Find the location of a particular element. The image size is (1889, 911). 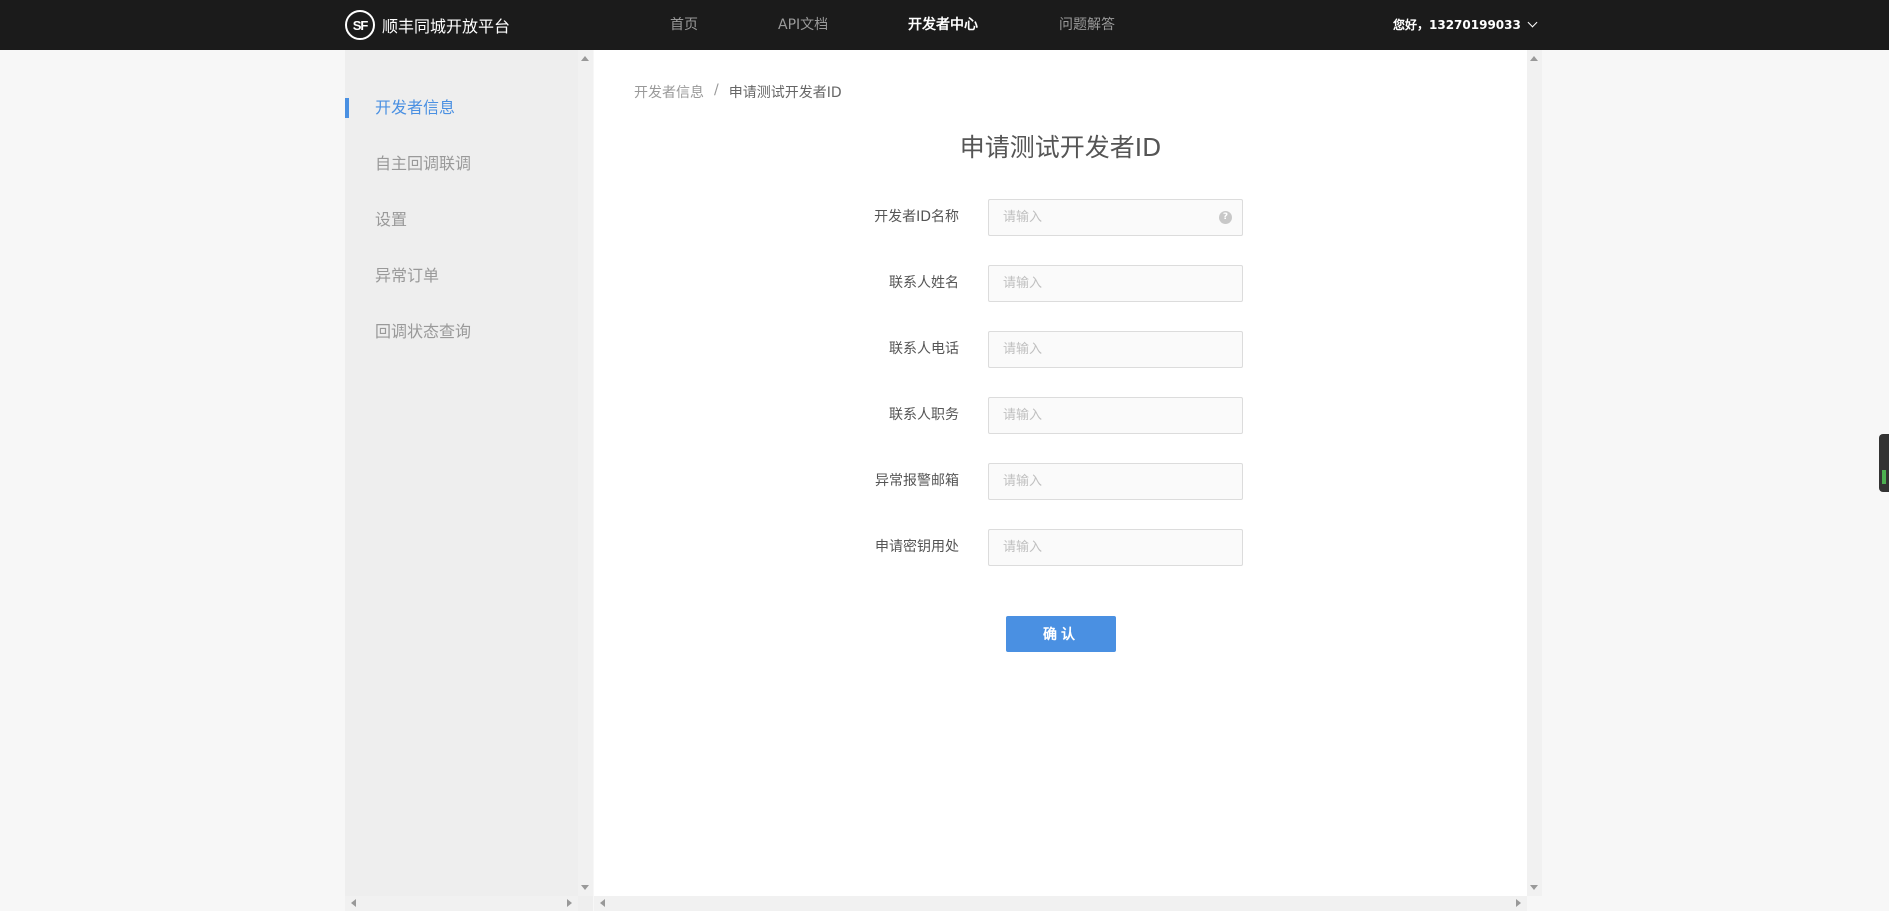

breadcrumb: 开发者信息 / 申请测试开发者ID is located at coordinates (738, 92).